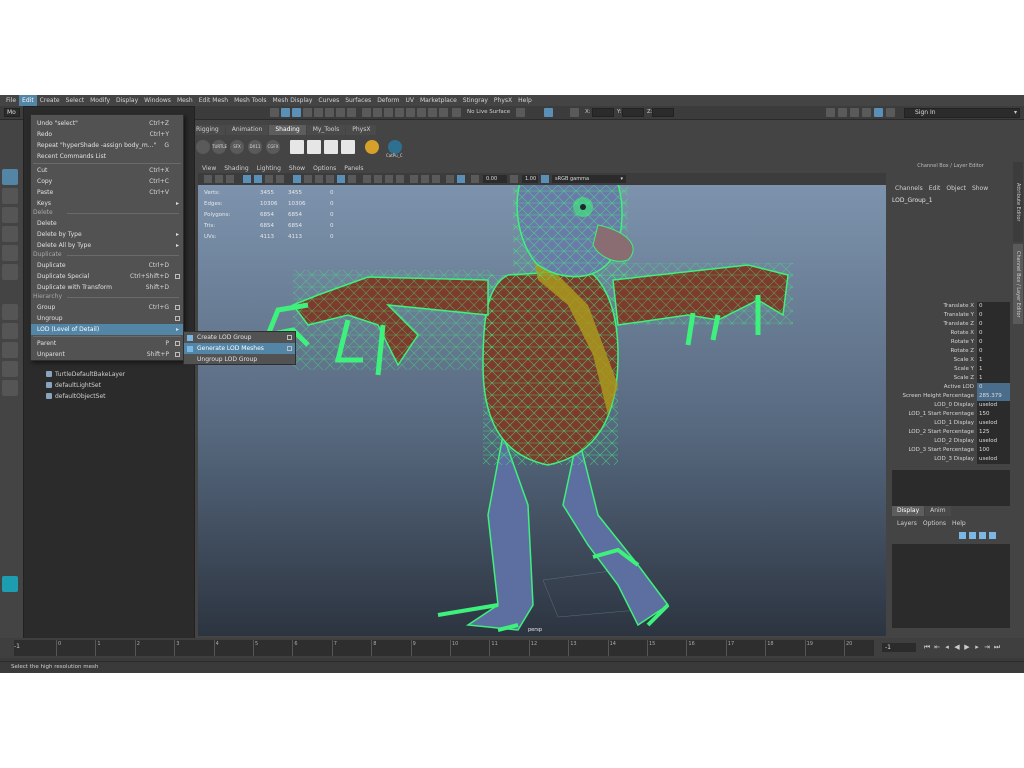  I want to click on antialias-icon, so click(389, 179).